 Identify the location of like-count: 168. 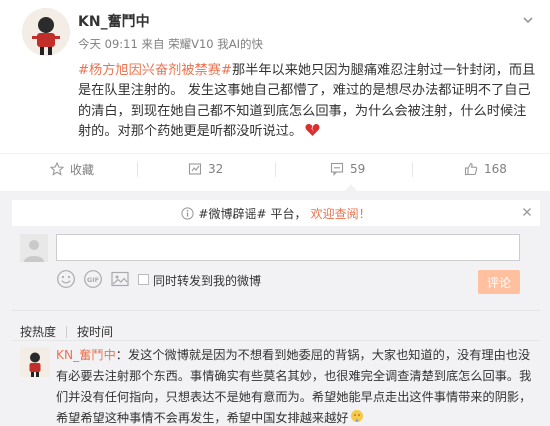
(495, 169).